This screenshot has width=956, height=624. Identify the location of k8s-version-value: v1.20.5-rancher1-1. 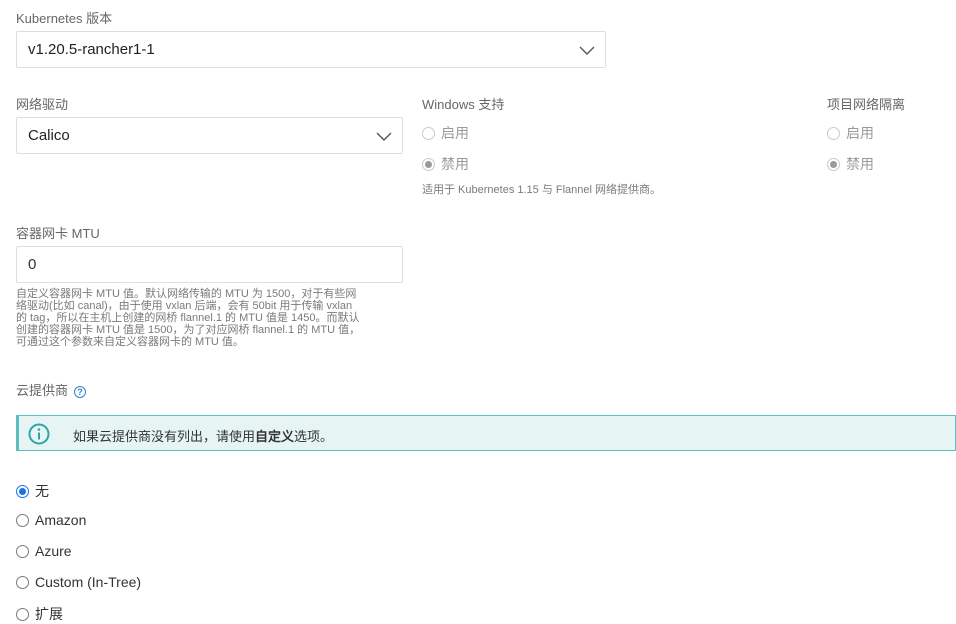
(91, 49).